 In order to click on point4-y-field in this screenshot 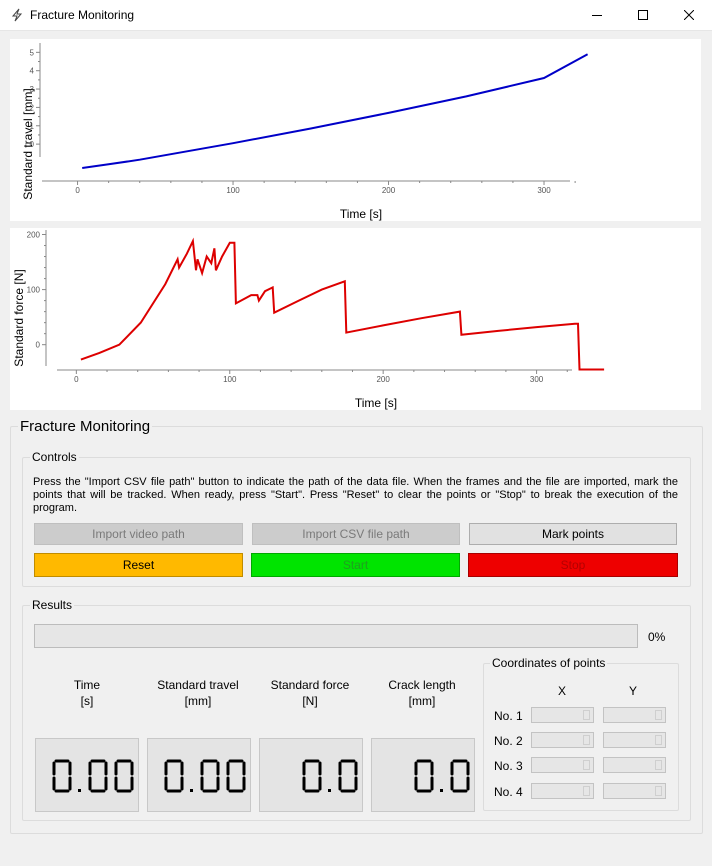, I will do `click(634, 791)`.